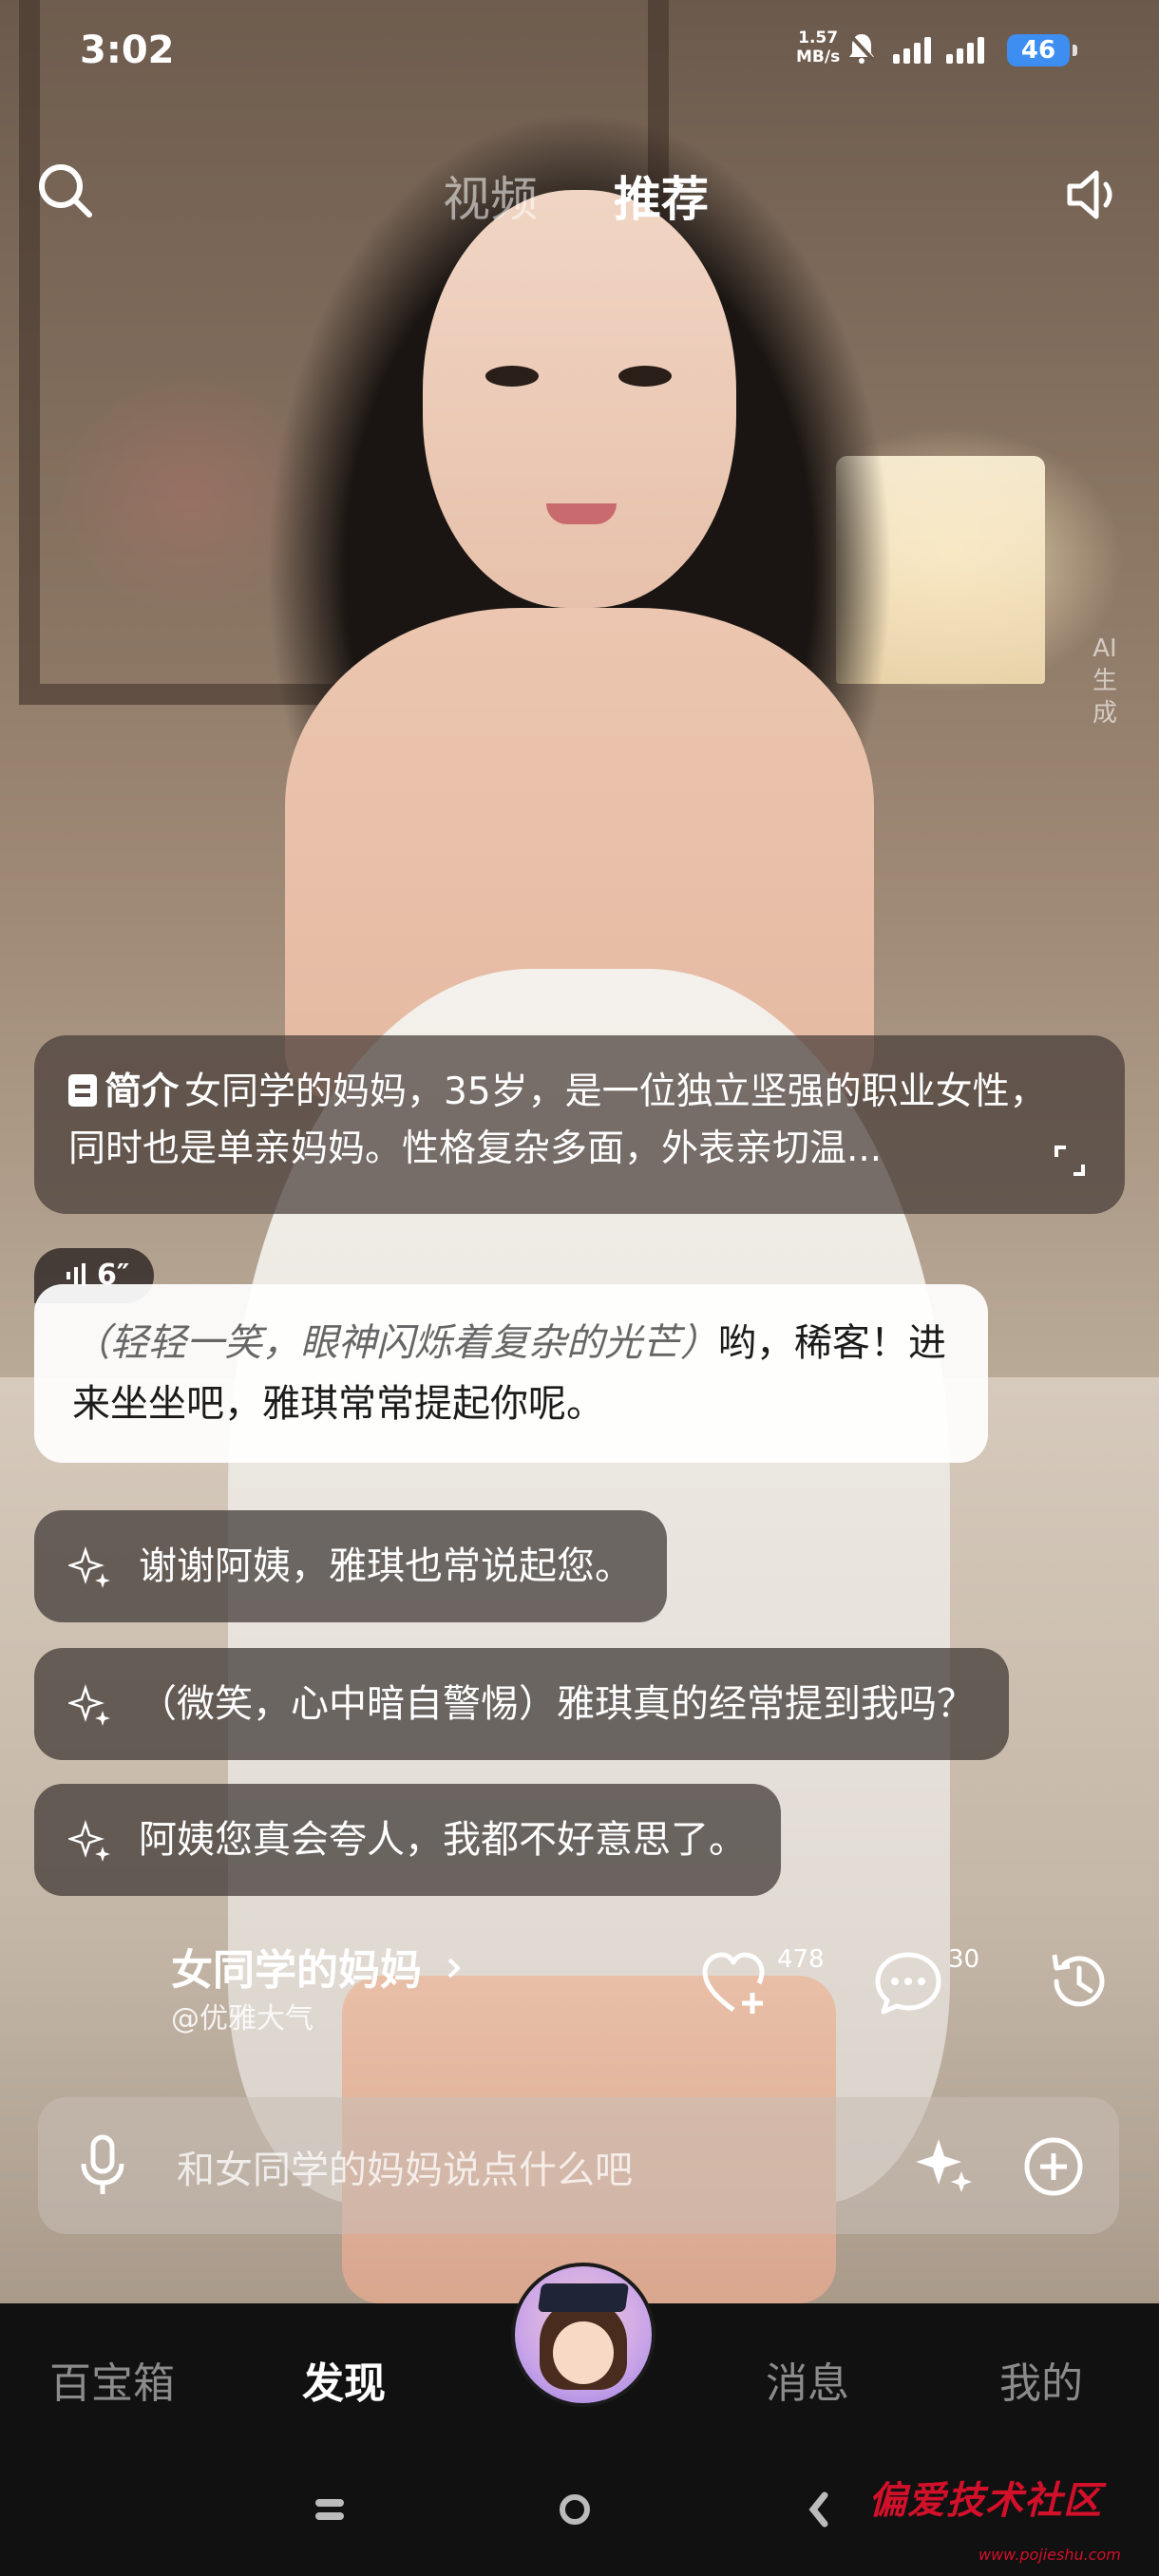  What do you see at coordinates (443, 1840) in the screenshot?
I see `suggestion-text: 阿姨您真会夸人，我都不好意思了。` at bounding box center [443, 1840].